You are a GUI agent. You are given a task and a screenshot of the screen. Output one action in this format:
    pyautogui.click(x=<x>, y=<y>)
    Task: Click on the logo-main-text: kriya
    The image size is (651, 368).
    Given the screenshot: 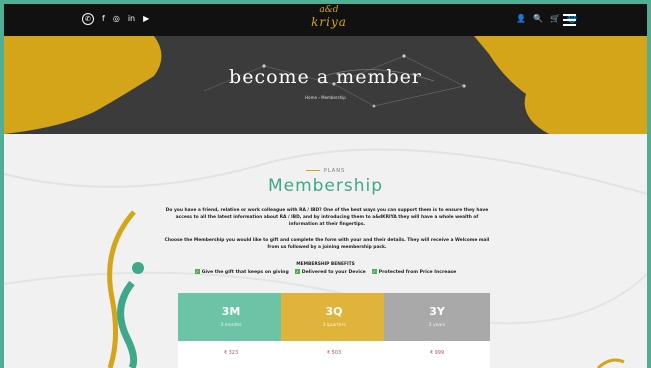 What is the action you would take?
    pyautogui.click(x=329, y=22)
    